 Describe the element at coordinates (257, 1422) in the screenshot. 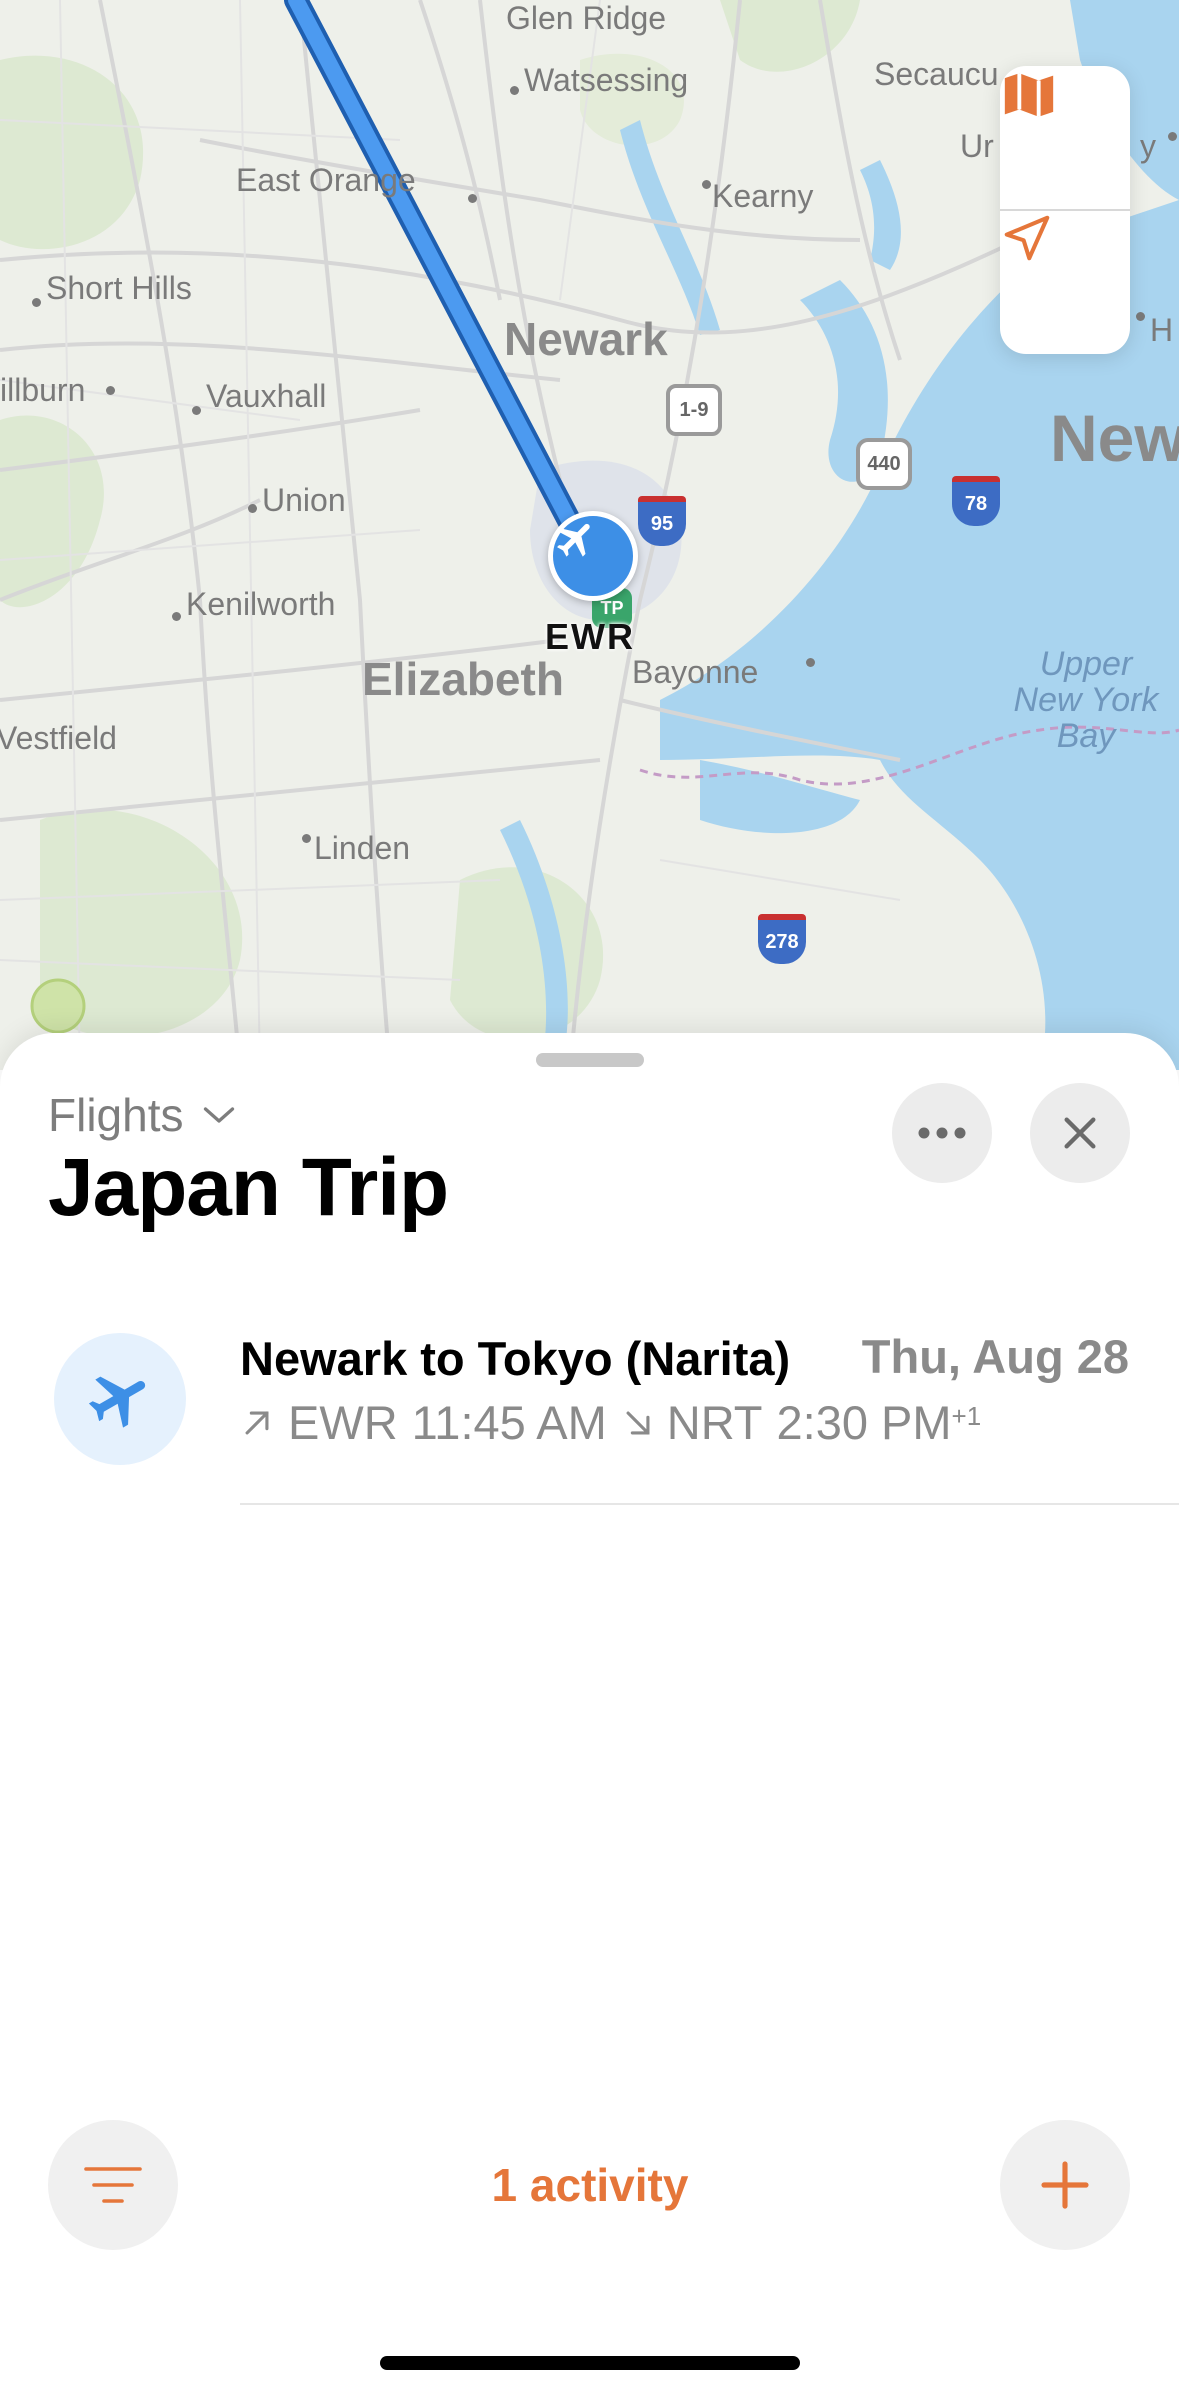

I see `departure-arrow-icon` at that location.